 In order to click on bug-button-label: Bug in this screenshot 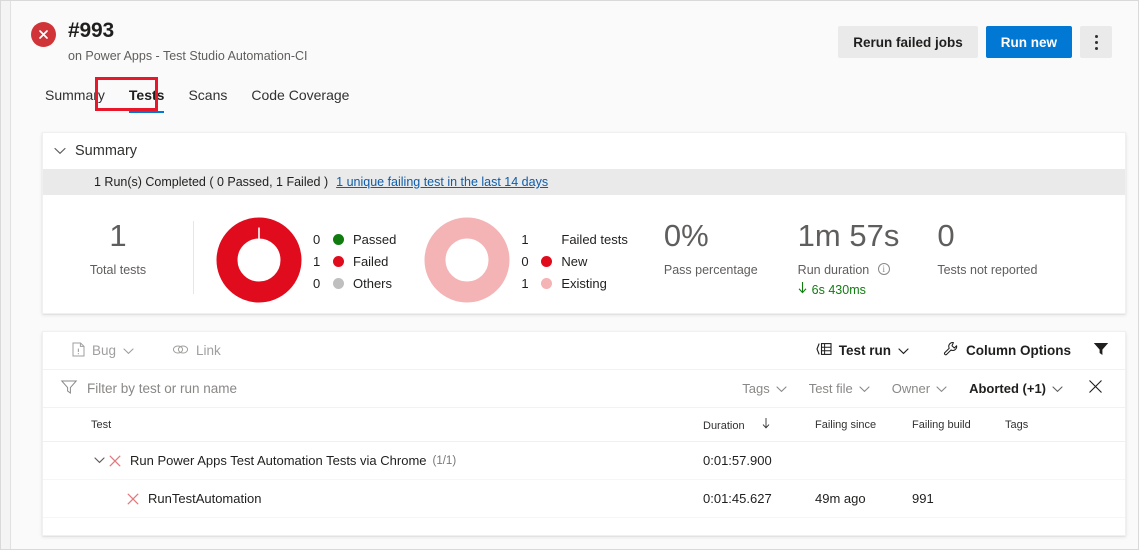, I will do `click(104, 350)`.